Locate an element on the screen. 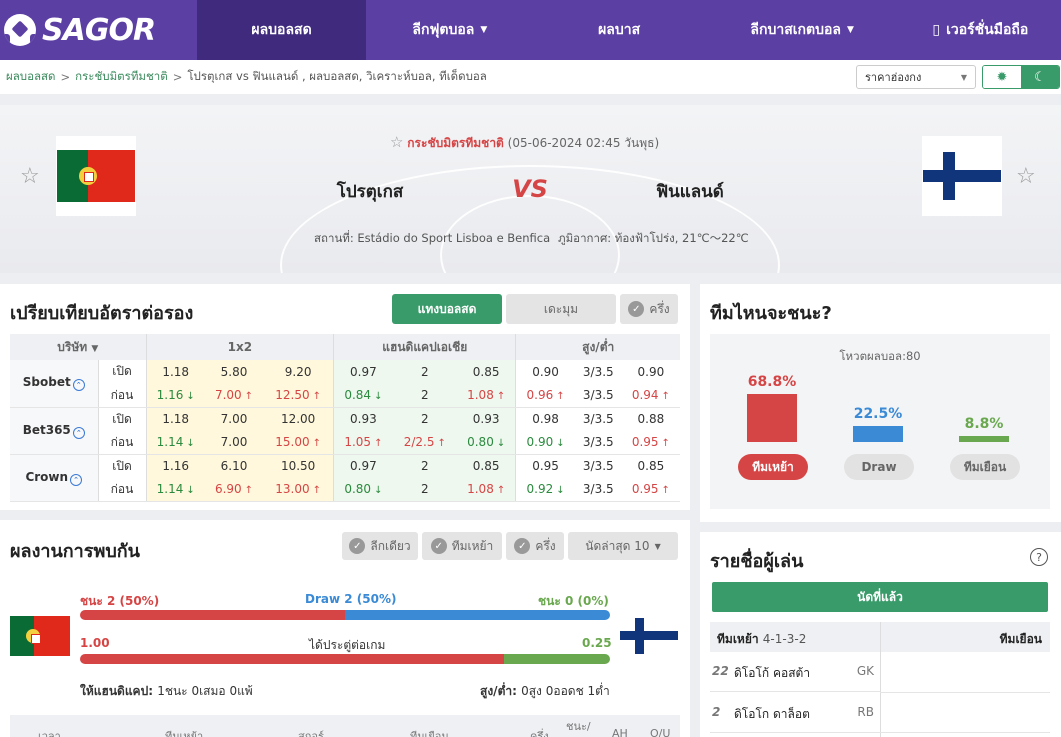 The image size is (1061, 737). bookmaker-label: Bet365 is located at coordinates (46, 429).